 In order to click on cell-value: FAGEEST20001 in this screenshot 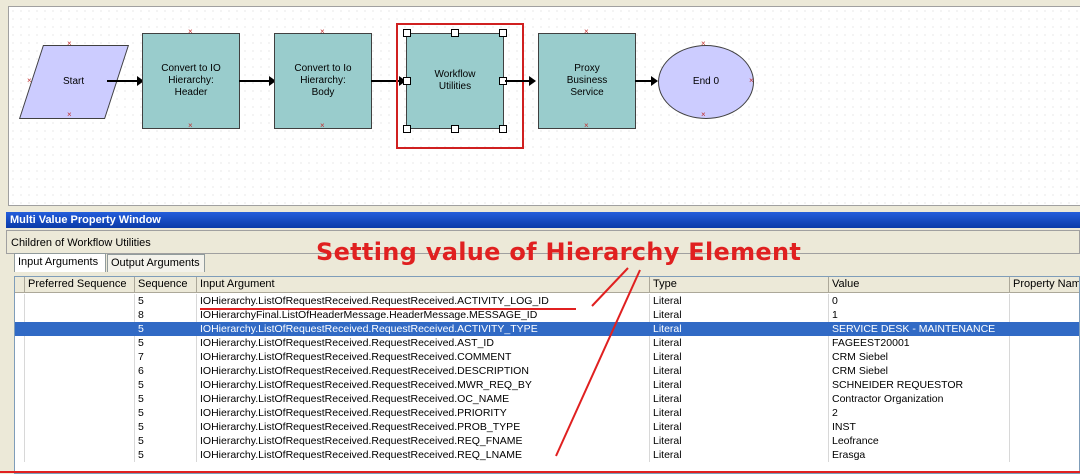, I will do `click(919, 343)`.